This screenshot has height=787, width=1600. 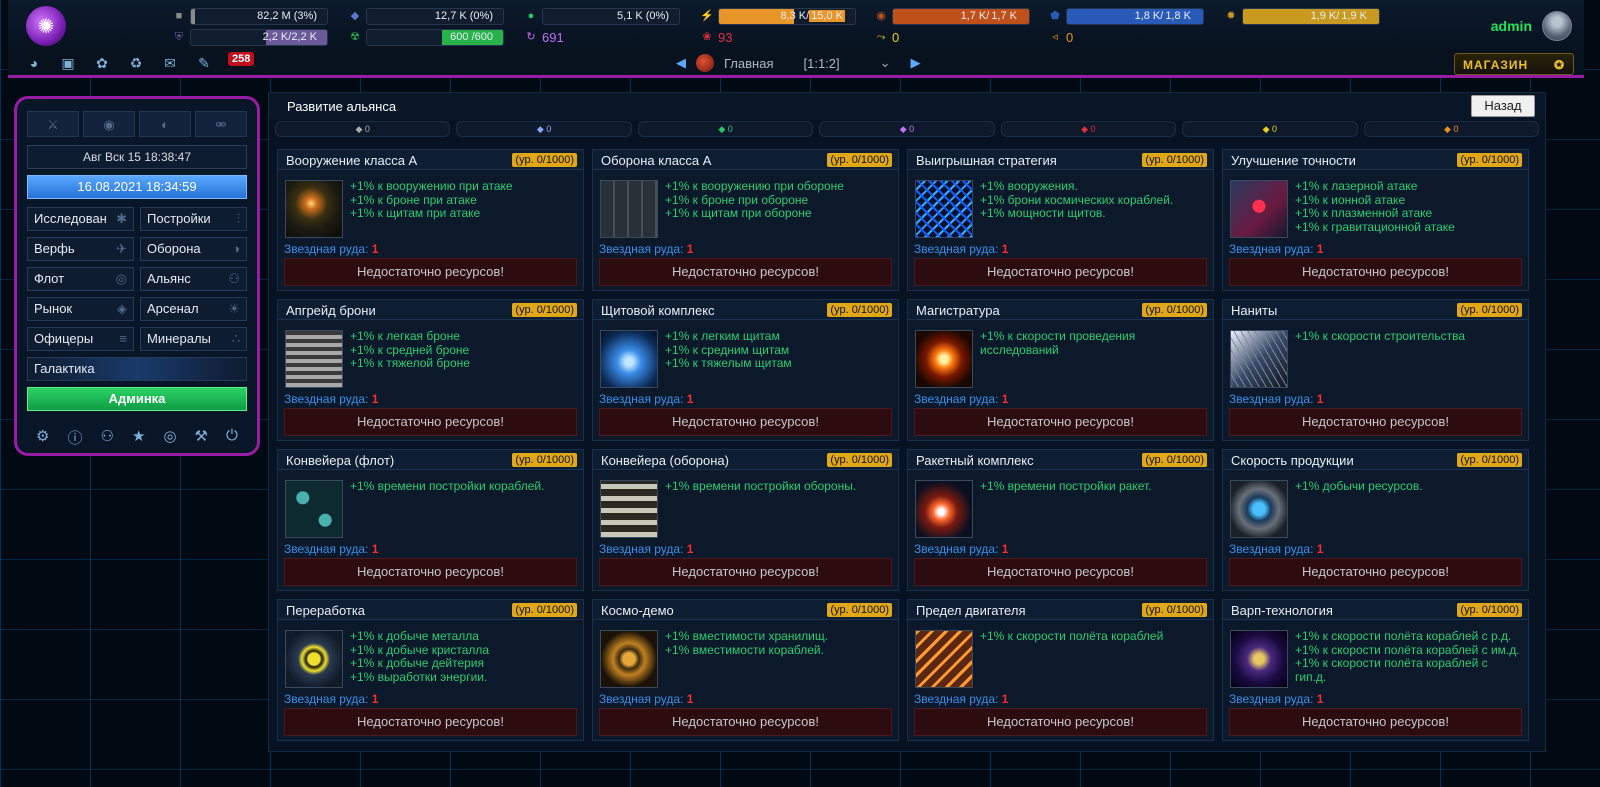 I want to click on messages-icon: ✎, so click(x=204, y=64).